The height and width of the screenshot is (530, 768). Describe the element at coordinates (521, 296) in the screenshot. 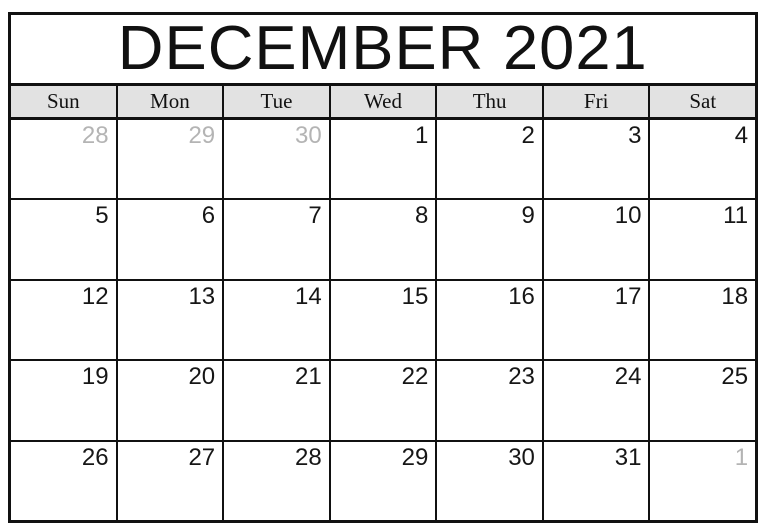

I see `day-number: 16` at that location.